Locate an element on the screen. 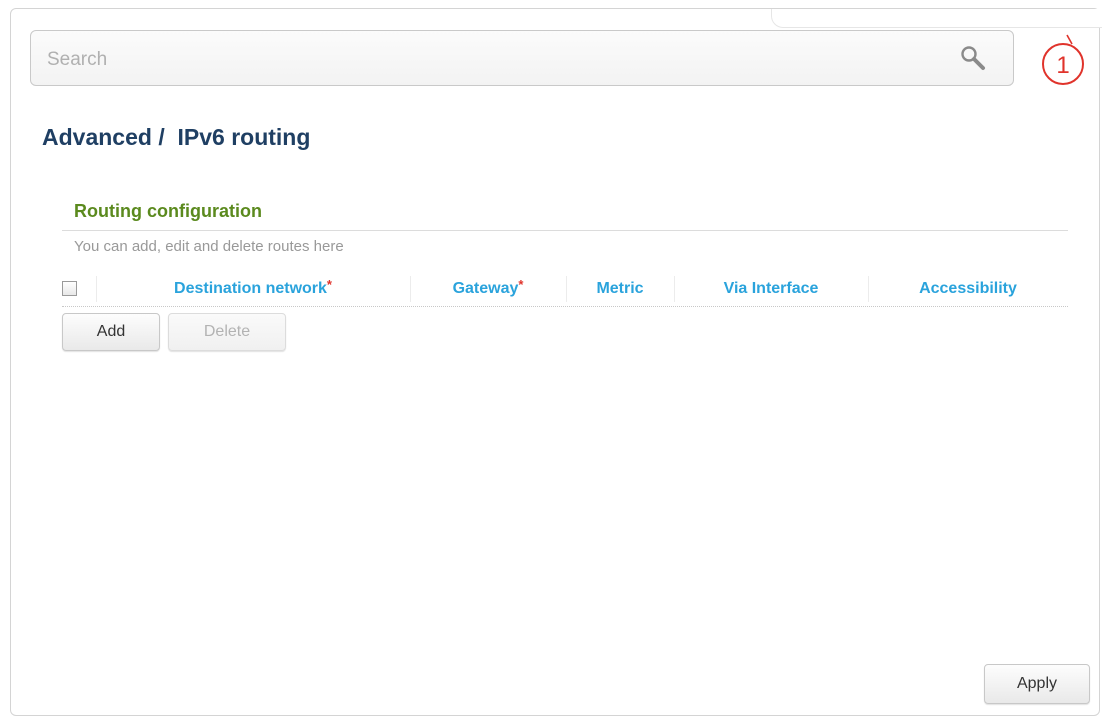 The width and height of the screenshot is (1109, 720). column-metric: Metric is located at coordinates (620, 289).